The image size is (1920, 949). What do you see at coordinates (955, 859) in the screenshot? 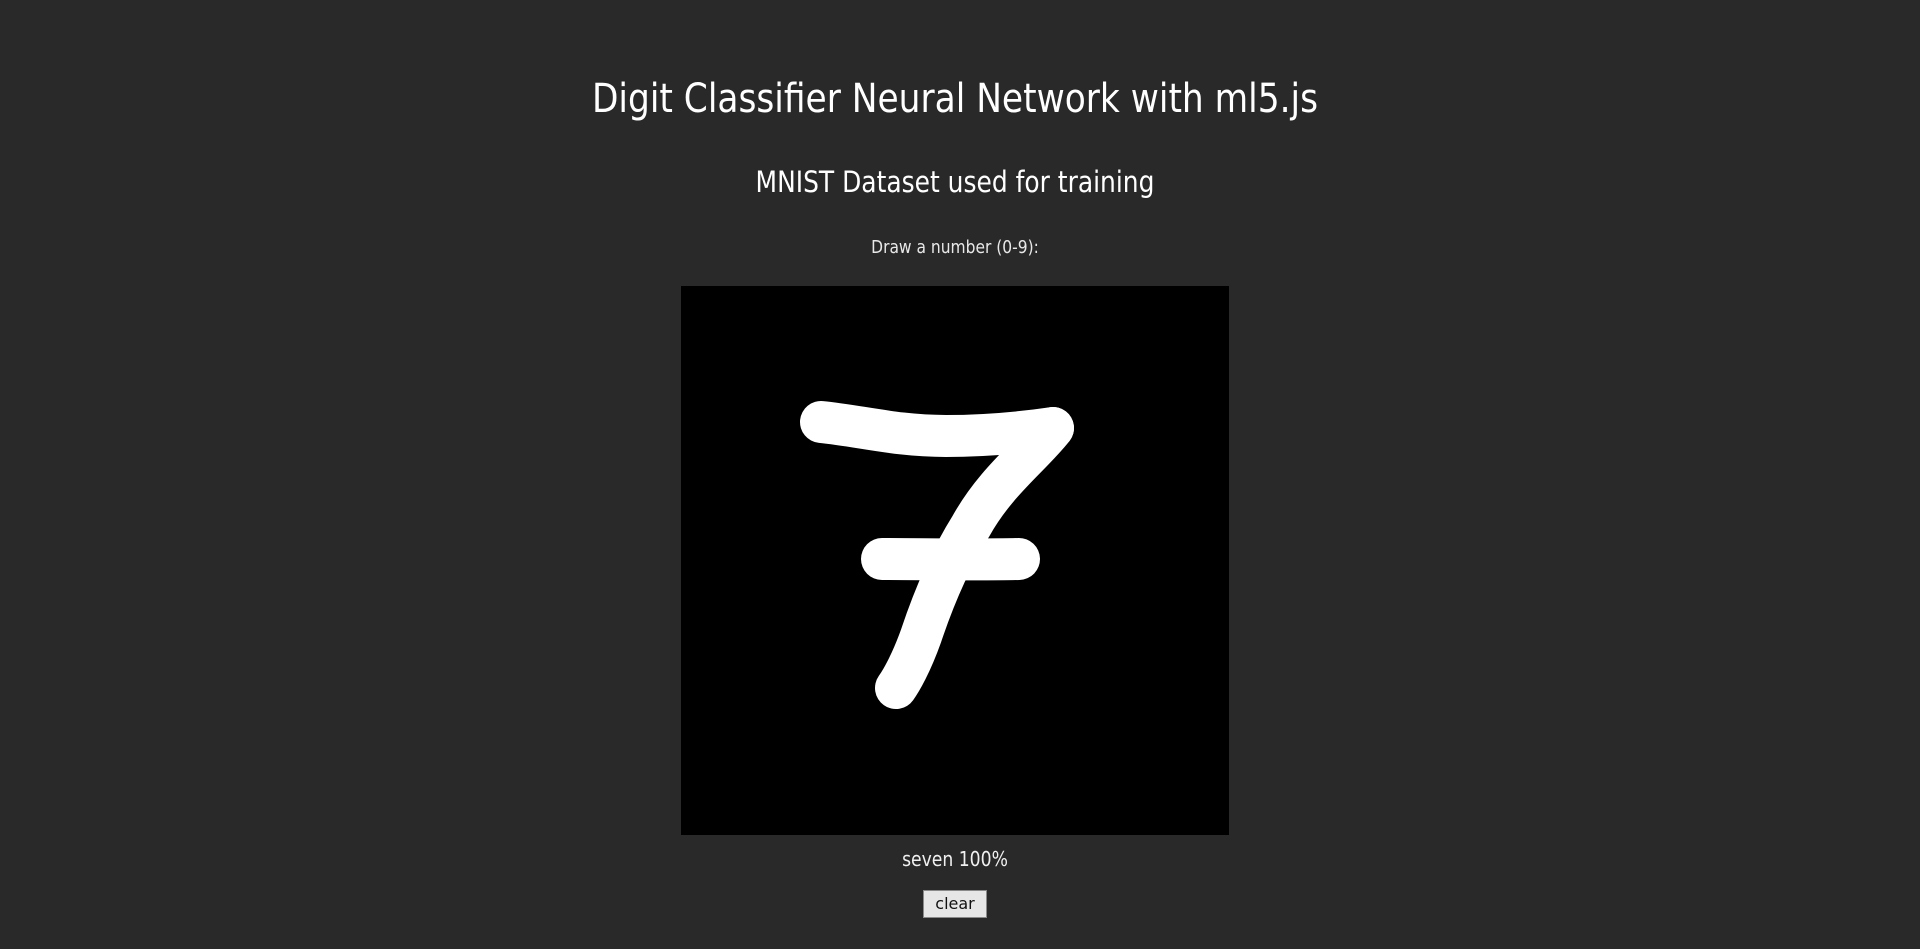
I see `prediction-result: seven 100%` at bounding box center [955, 859].